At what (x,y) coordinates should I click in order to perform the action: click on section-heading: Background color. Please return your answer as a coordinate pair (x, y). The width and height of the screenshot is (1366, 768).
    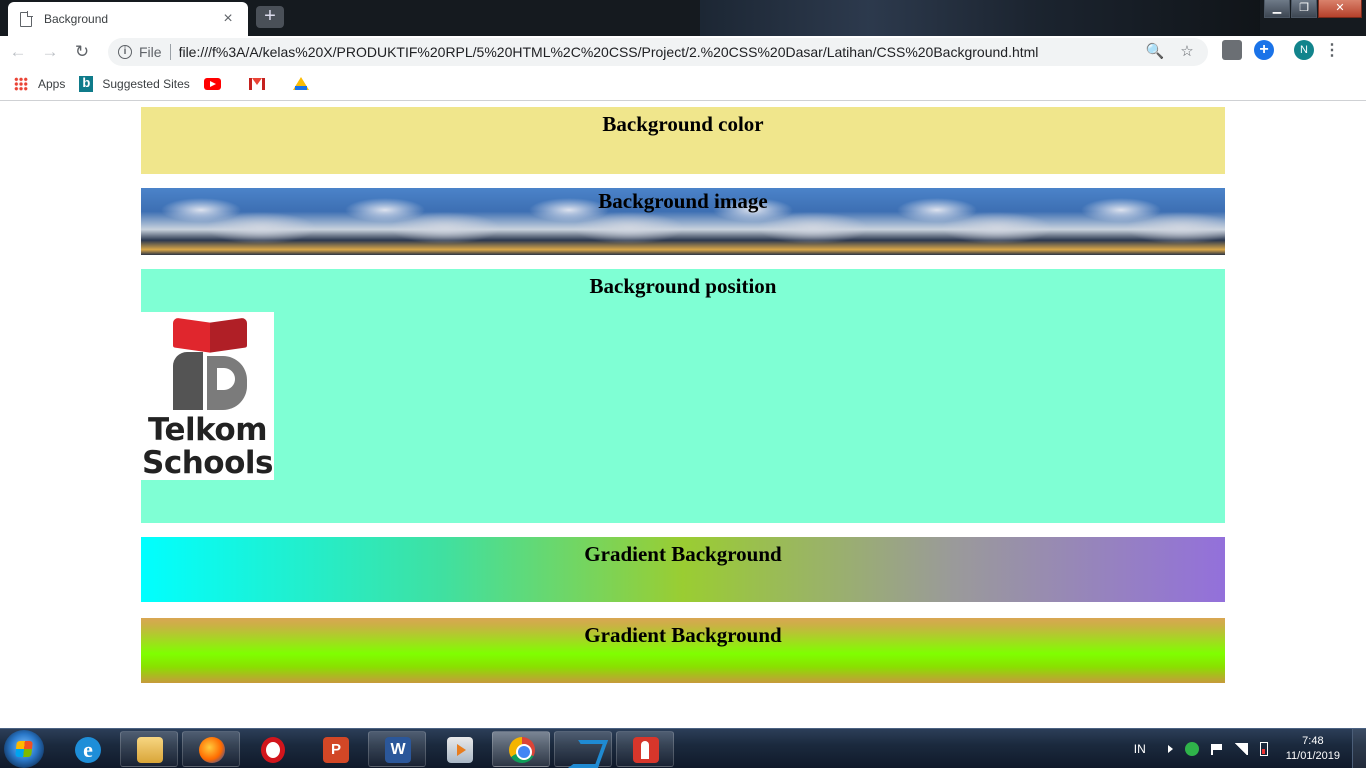
    Looking at the image, I should click on (683, 124).